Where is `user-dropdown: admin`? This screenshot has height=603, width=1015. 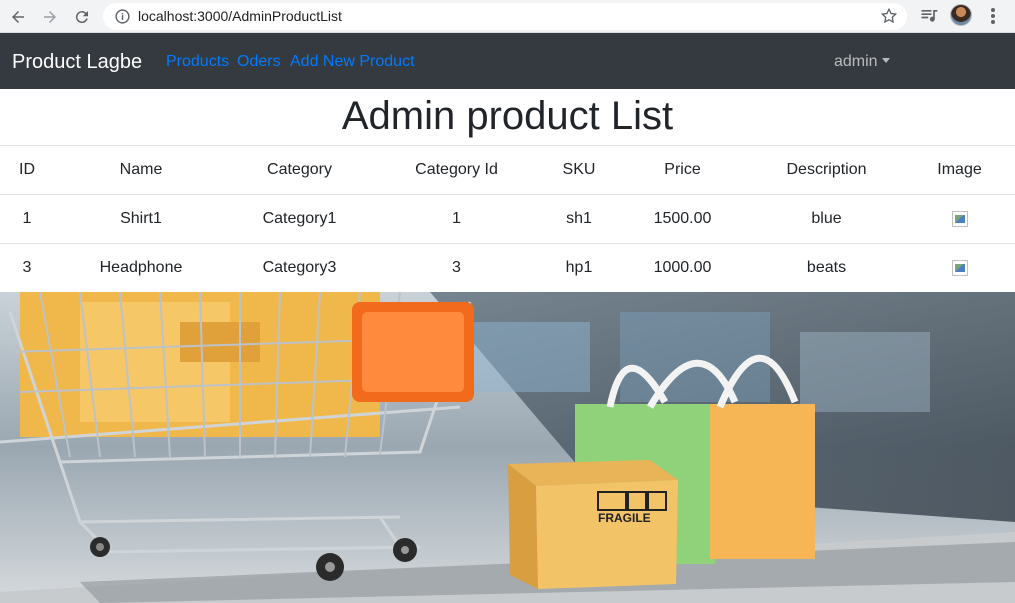 user-dropdown: admin is located at coordinates (862, 62).